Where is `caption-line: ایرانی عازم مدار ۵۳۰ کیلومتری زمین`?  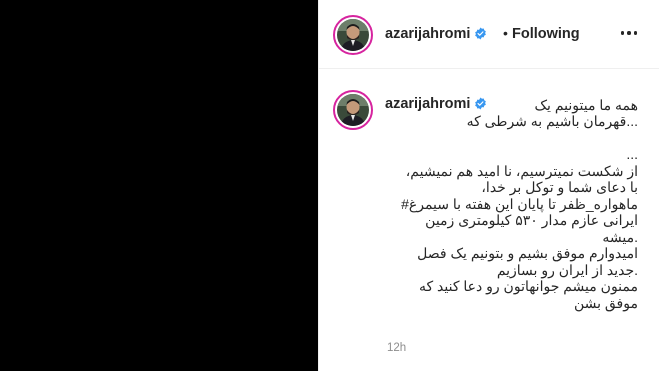
caption-line: ایرانی عازم مدار ۵۳۰ کیلومتری زمین is located at coordinates (531, 220).